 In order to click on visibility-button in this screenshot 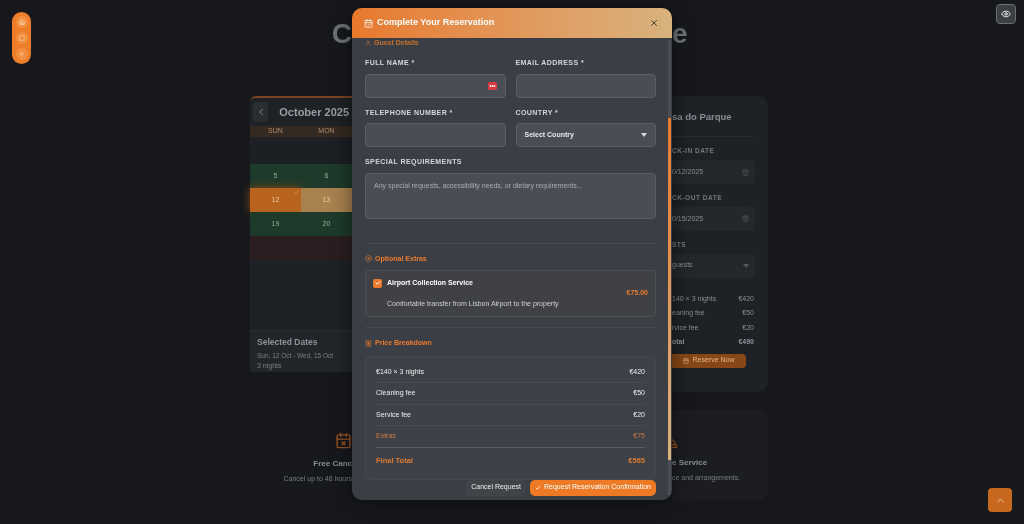, I will do `click(1006, 14)`.